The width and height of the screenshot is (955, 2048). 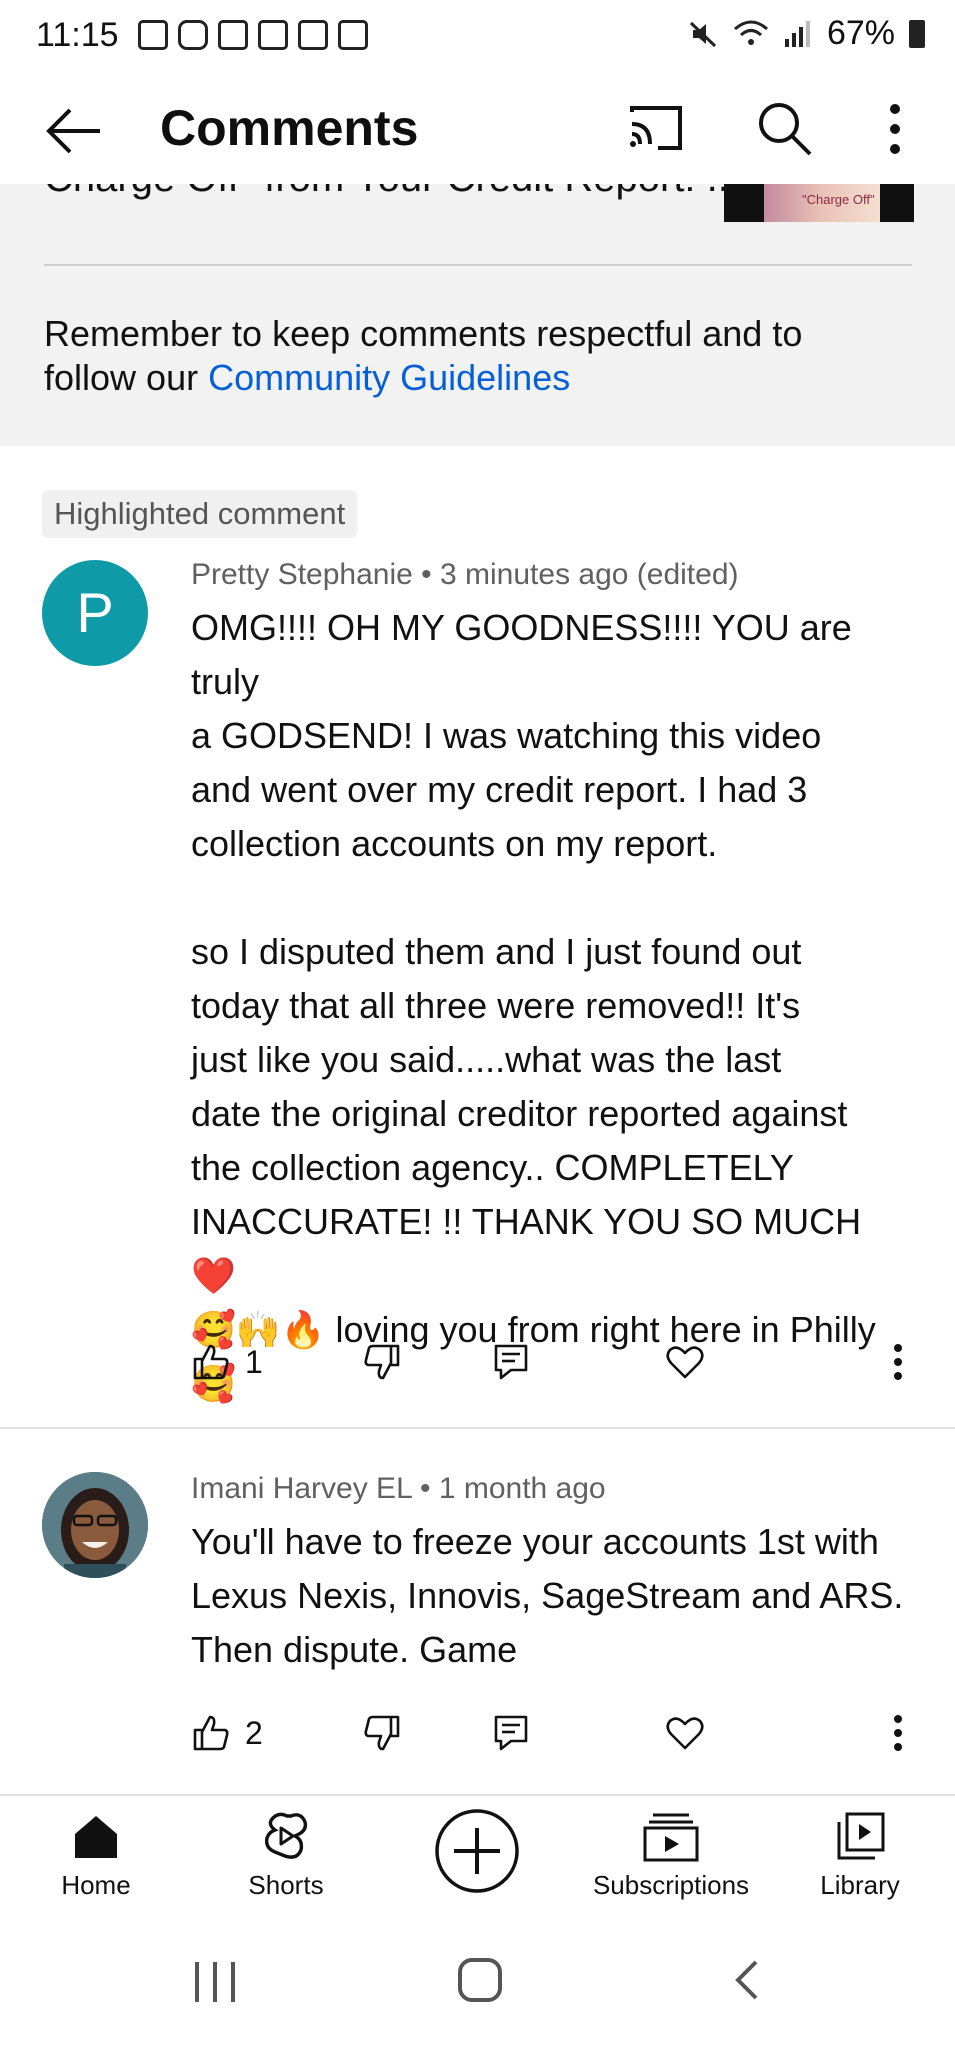 What do you see at coordinates (551, 1362) in the screenshot?
I see `comment-actions: 1` at bounding box center [551, 1362].